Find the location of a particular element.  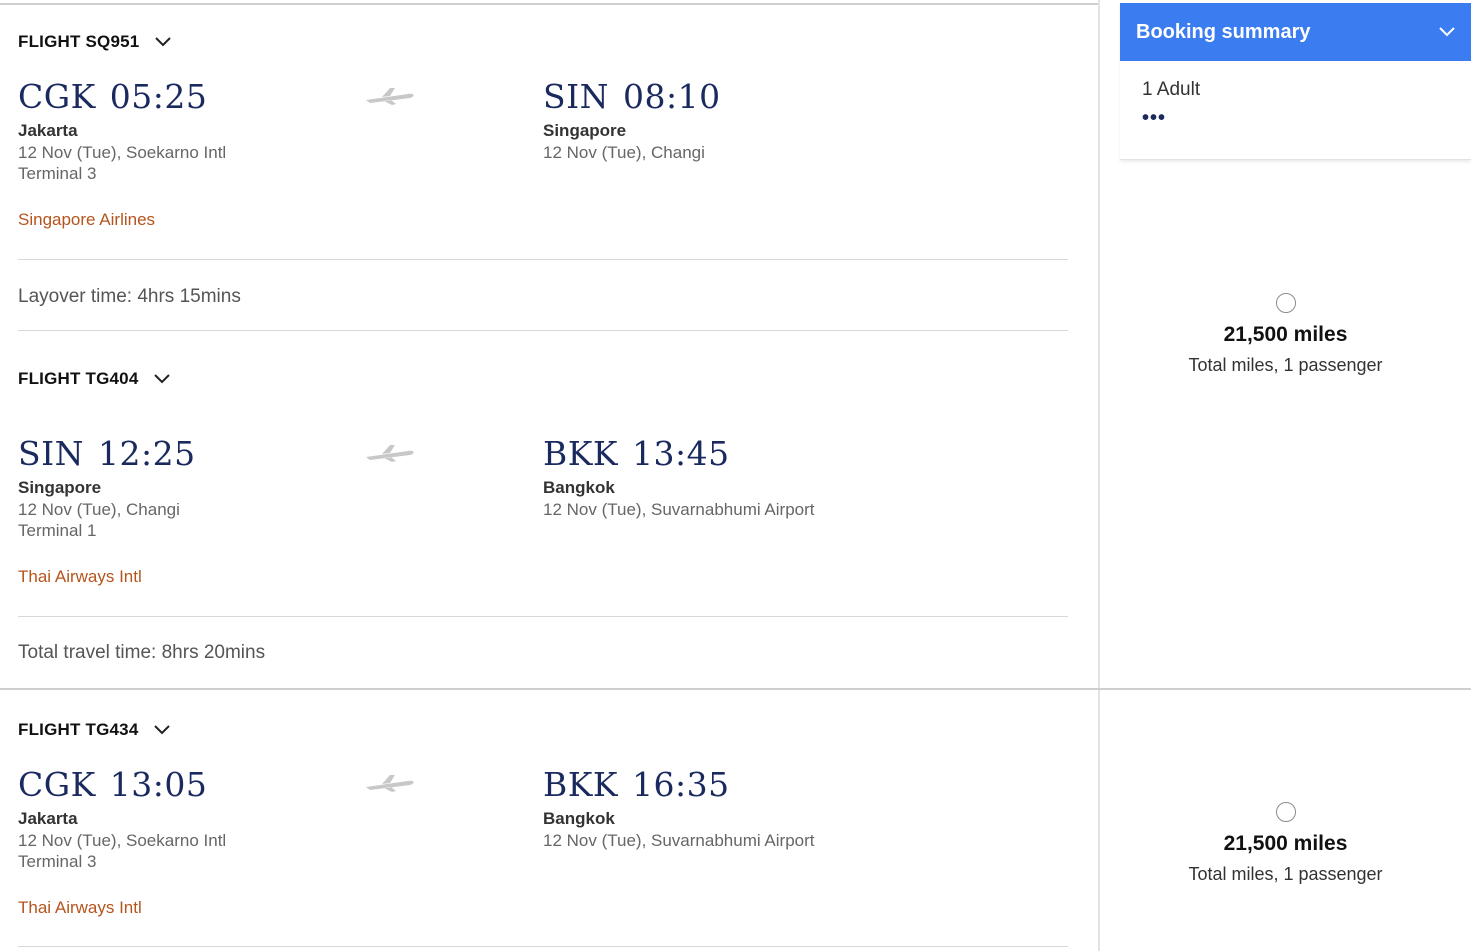

fare-option-1: 21,500 miles Total miles, 1 passenger is located at coordinates (1285, 334).